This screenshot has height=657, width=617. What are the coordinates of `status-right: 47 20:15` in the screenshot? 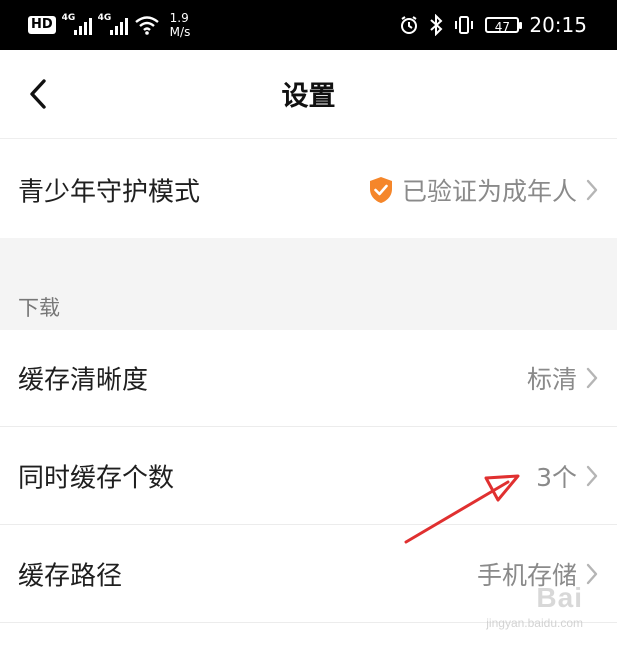 It's located at (493, 25).